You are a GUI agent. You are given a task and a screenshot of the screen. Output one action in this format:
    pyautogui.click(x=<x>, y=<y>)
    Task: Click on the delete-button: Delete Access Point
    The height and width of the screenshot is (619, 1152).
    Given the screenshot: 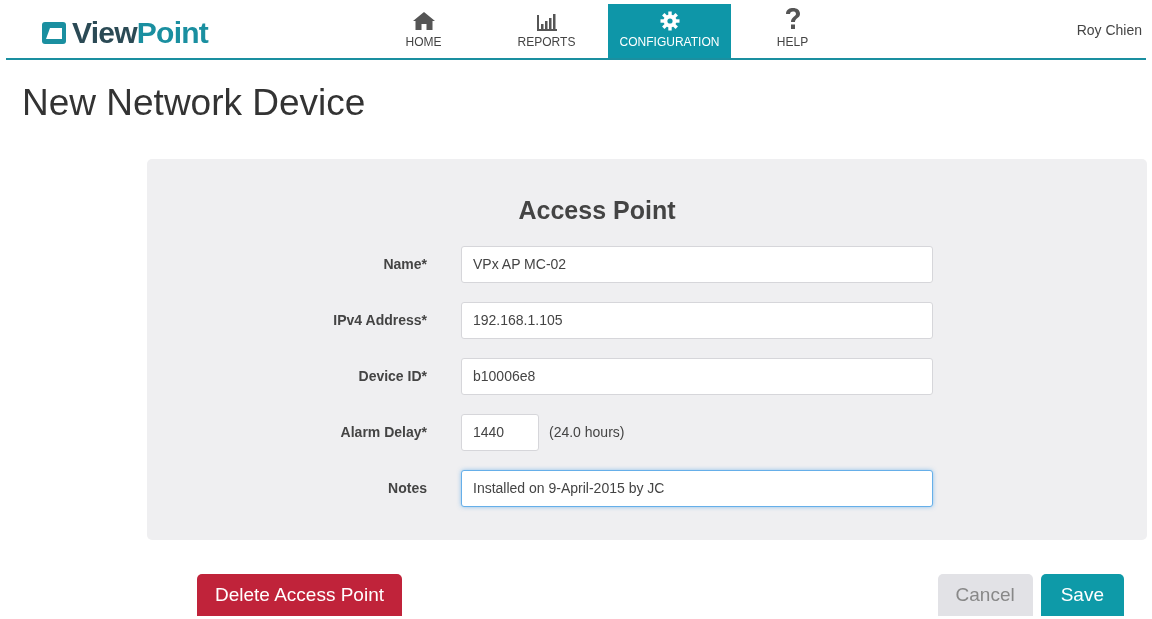 What is the action you would take?
    pyautogui.click(x=299, y=595)
    